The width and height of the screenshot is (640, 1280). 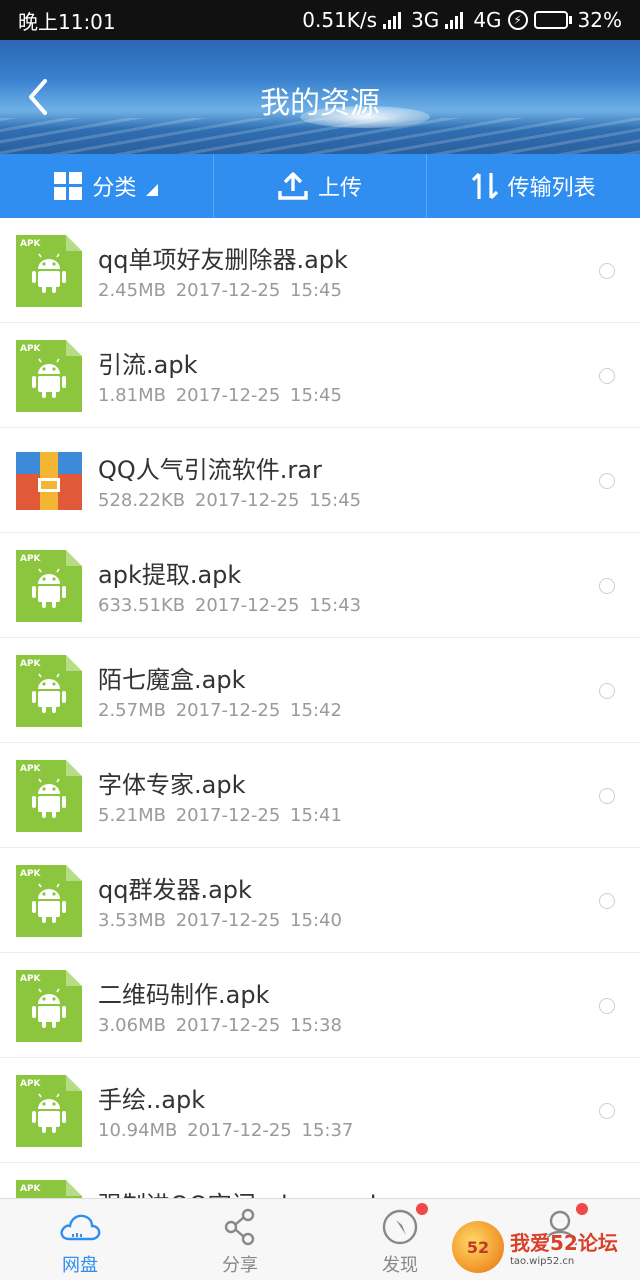 What do you see at coordinates (241, 1191) in the screenshot?
I see `file-name: 强制进QQ空间_clone.apk` at bounding box center [241, 1191].